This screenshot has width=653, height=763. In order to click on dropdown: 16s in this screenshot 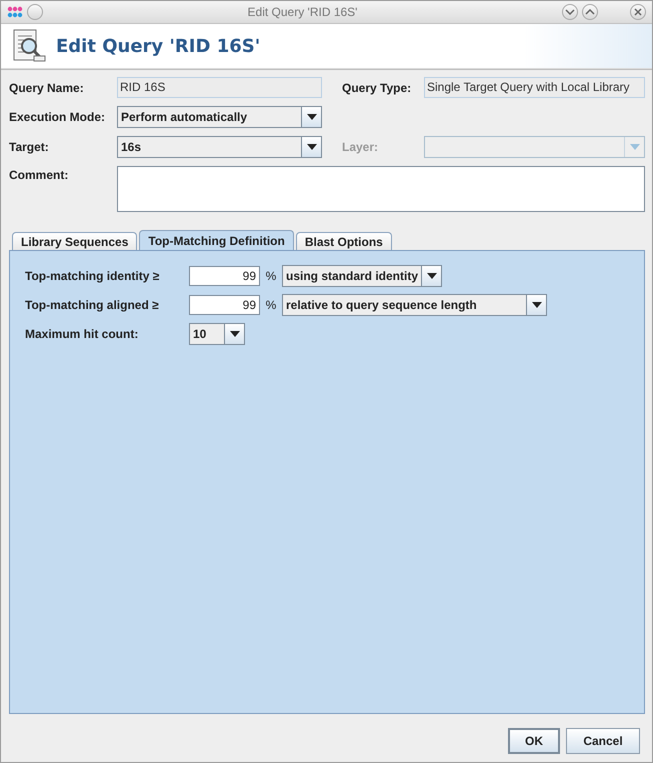, I will do `click(219, 147)`.